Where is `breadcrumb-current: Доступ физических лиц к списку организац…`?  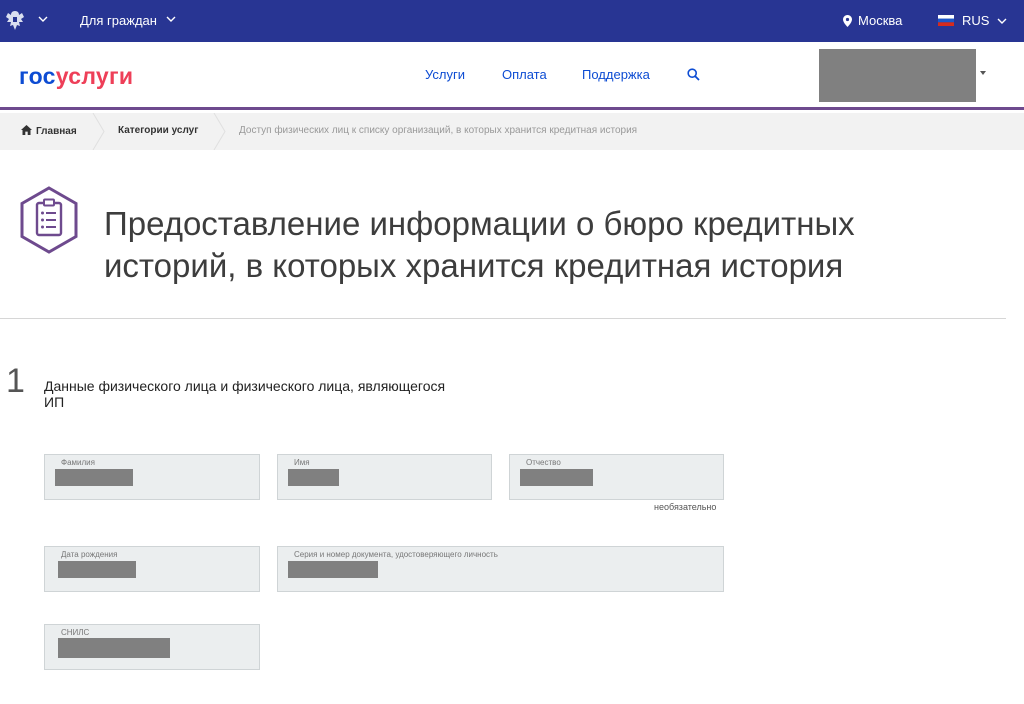
breadcrumb-current: Доступ физических лиц к списку организац… is located at coordinates (438, 130).